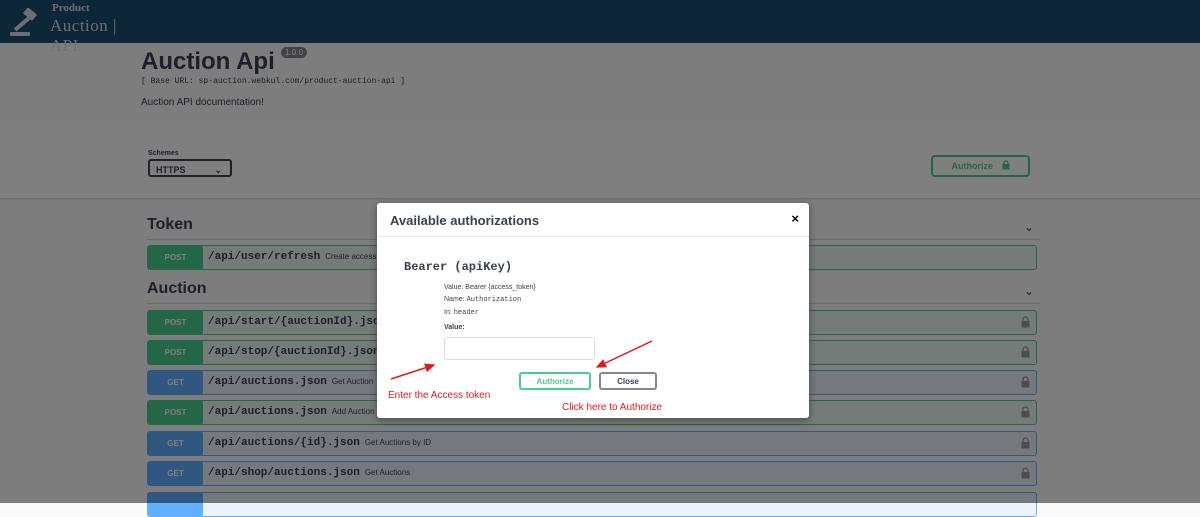 The width and height of the screenshot is (1200, 517). What do you see at coordinates (461, 313) in the screenshot?
I see `auth-in-line: In: header` at bounding box center [461, 313].